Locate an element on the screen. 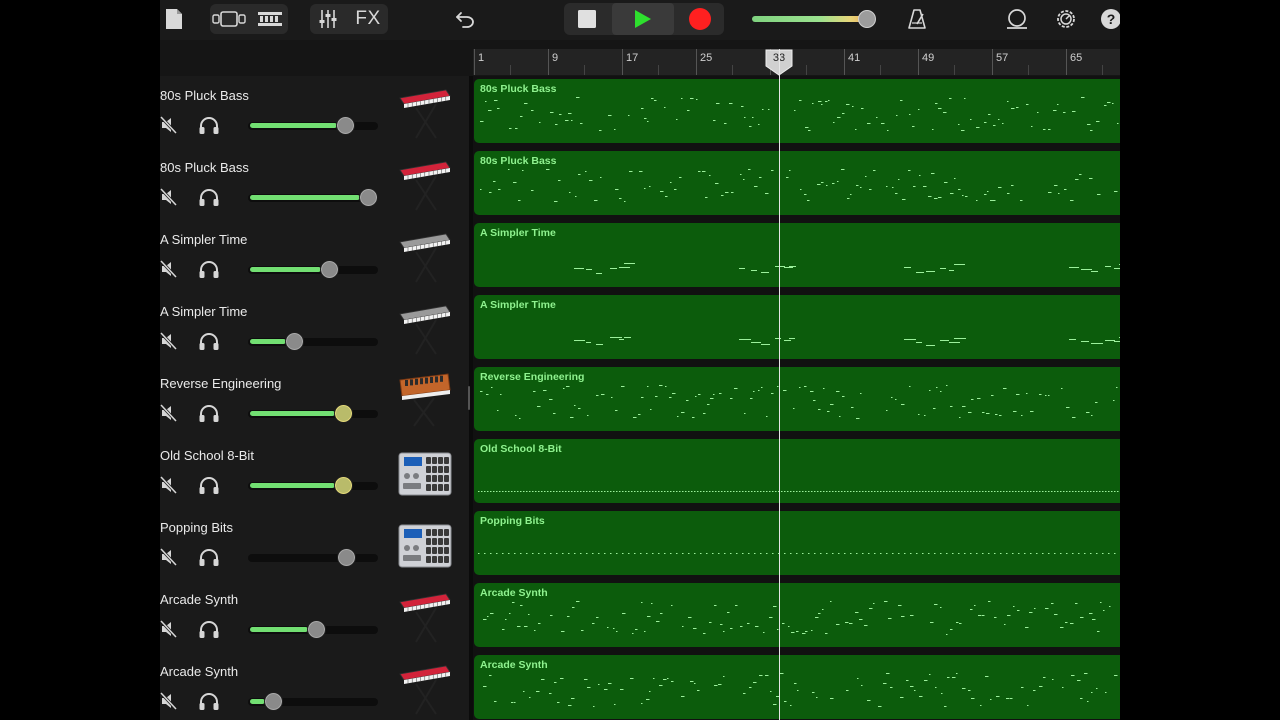 The height and width of the screenshot is (720, 1280). mixer-button is located at coordinates (328, 19).